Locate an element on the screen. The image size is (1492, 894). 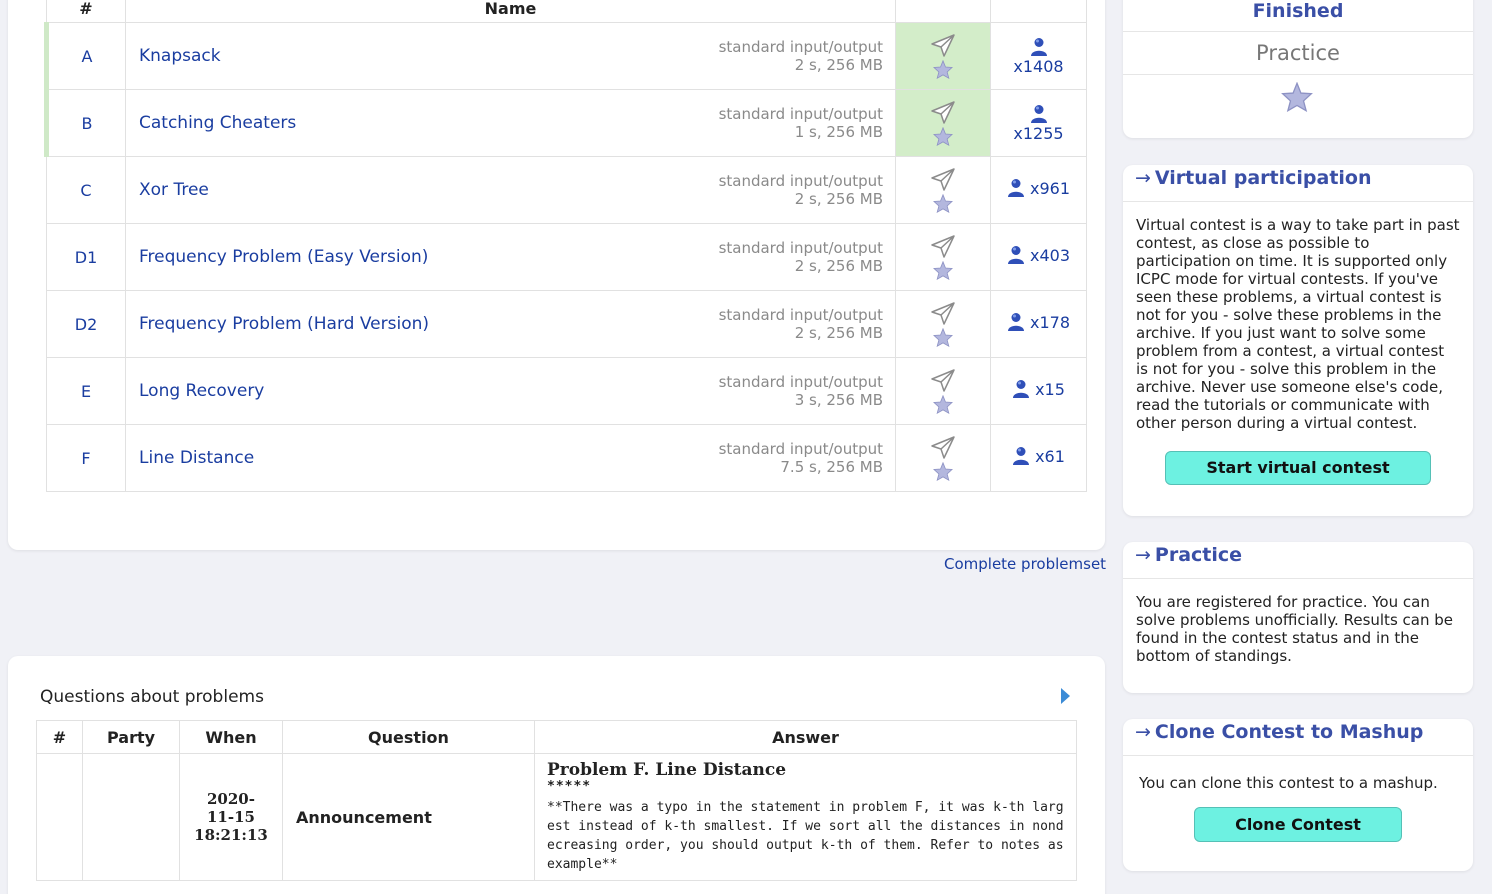
q-header-question: Question is located at coordinates (408, 737).